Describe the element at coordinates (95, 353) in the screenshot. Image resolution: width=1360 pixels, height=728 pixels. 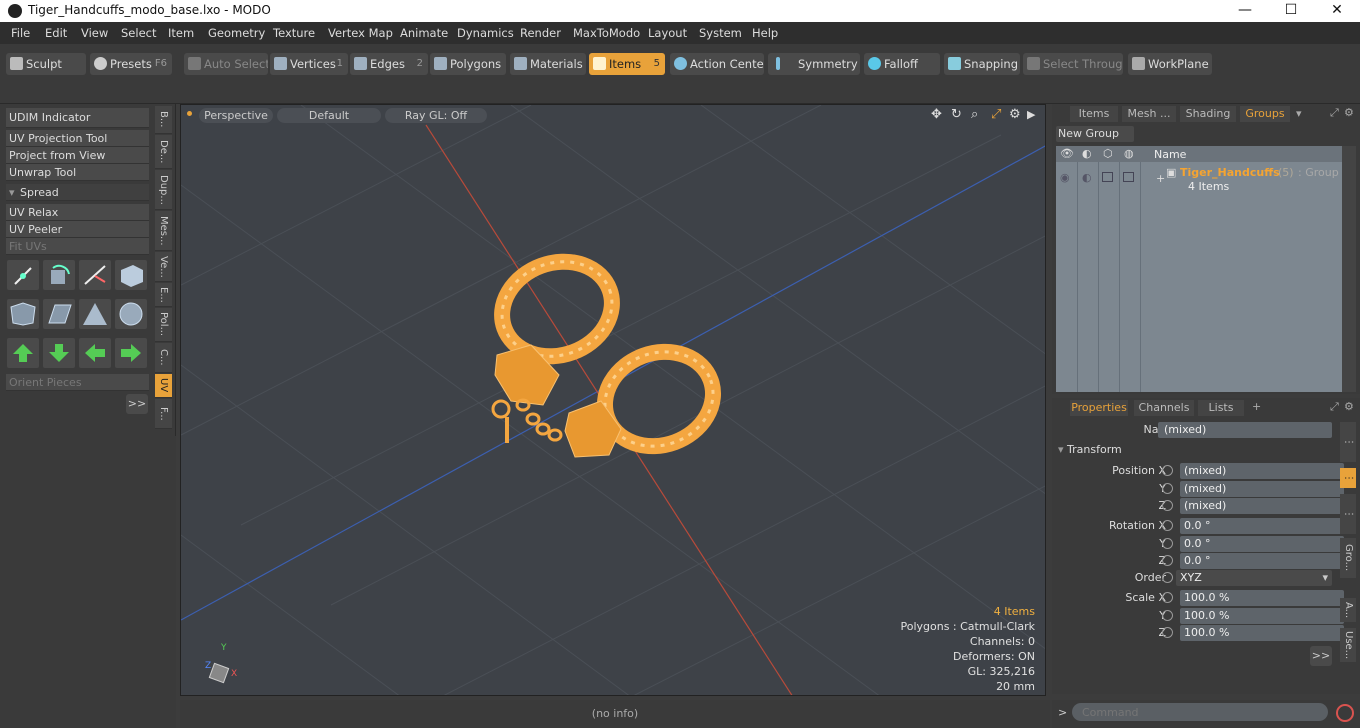
I see `arrow-left-icon` at that location.